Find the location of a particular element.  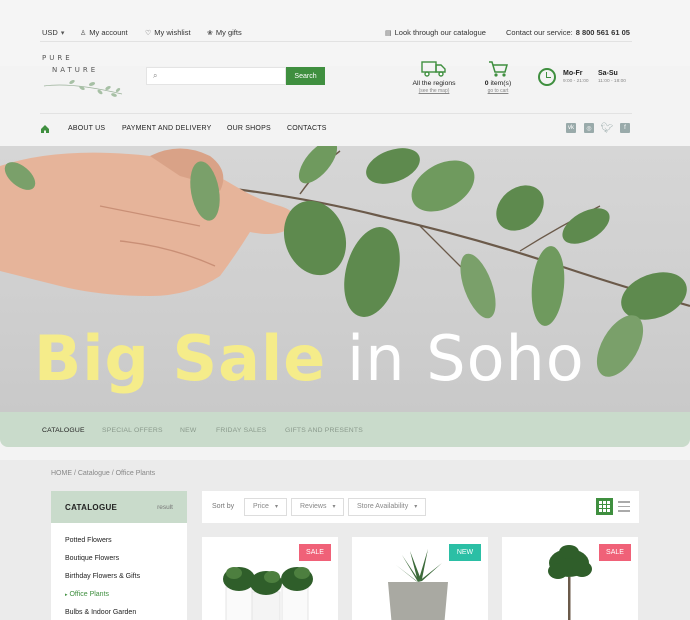

delivery-map-link: (see the map) is located at coordinates (434, 91).